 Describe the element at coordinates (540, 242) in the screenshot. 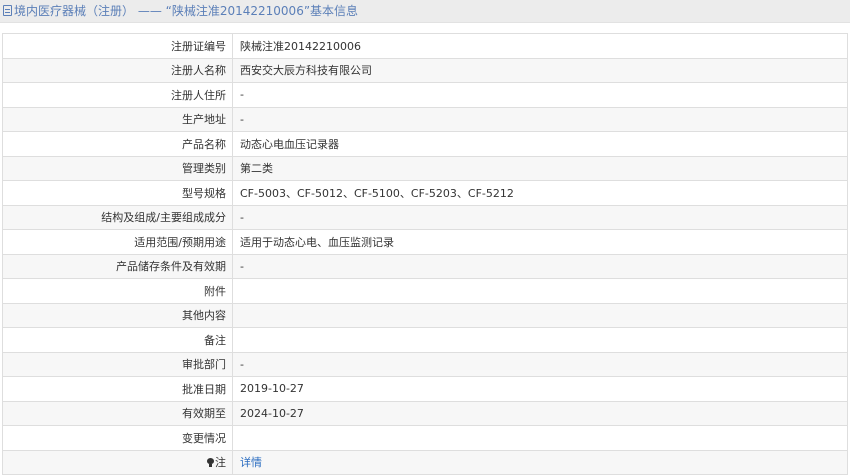

I see `row-value: 适用于动态心电、血压监测记录` at that location.